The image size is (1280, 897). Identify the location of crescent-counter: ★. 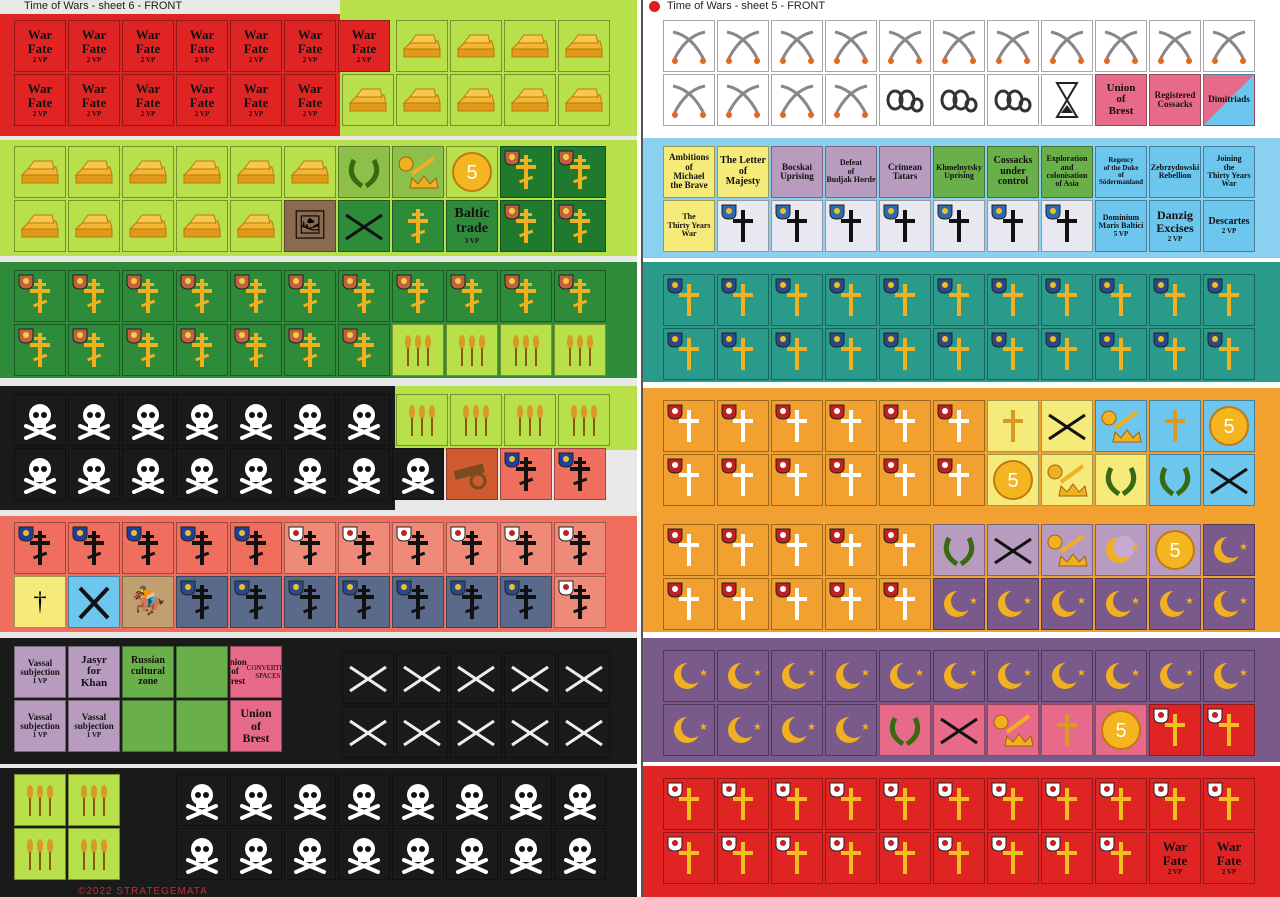
(1067, 676).